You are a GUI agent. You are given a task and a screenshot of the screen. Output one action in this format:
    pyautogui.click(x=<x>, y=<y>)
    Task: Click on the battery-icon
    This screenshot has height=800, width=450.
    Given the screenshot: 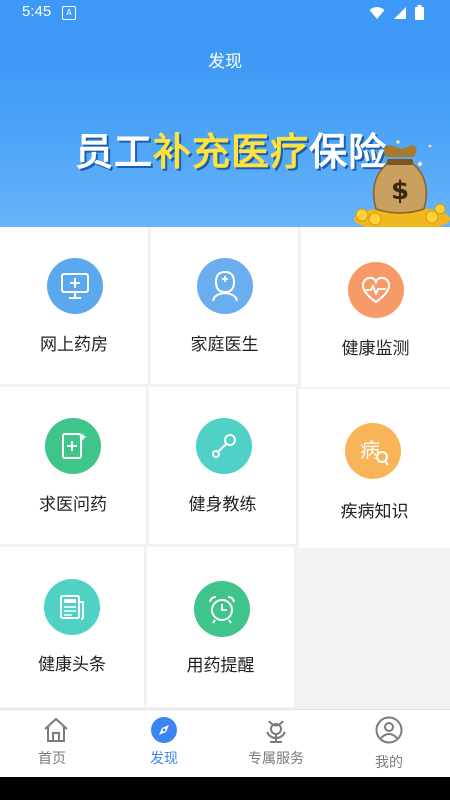 What is the action you would take?
    pyautogui.click(x=419, y=12)
    